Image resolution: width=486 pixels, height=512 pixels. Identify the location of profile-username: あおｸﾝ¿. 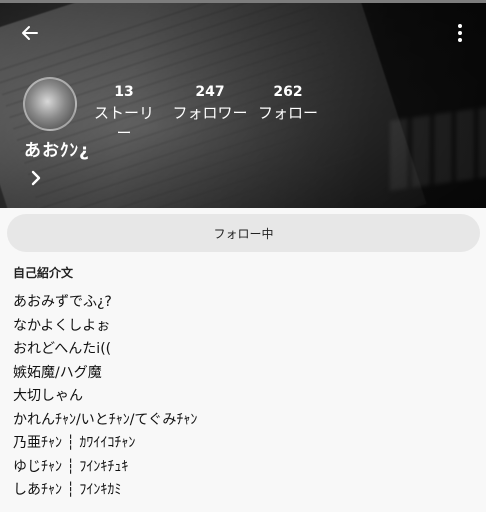
(57, 151).